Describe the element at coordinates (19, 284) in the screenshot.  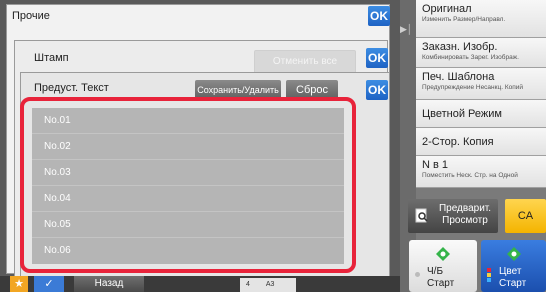
I see `favorite-star-icon: ★` at that location.